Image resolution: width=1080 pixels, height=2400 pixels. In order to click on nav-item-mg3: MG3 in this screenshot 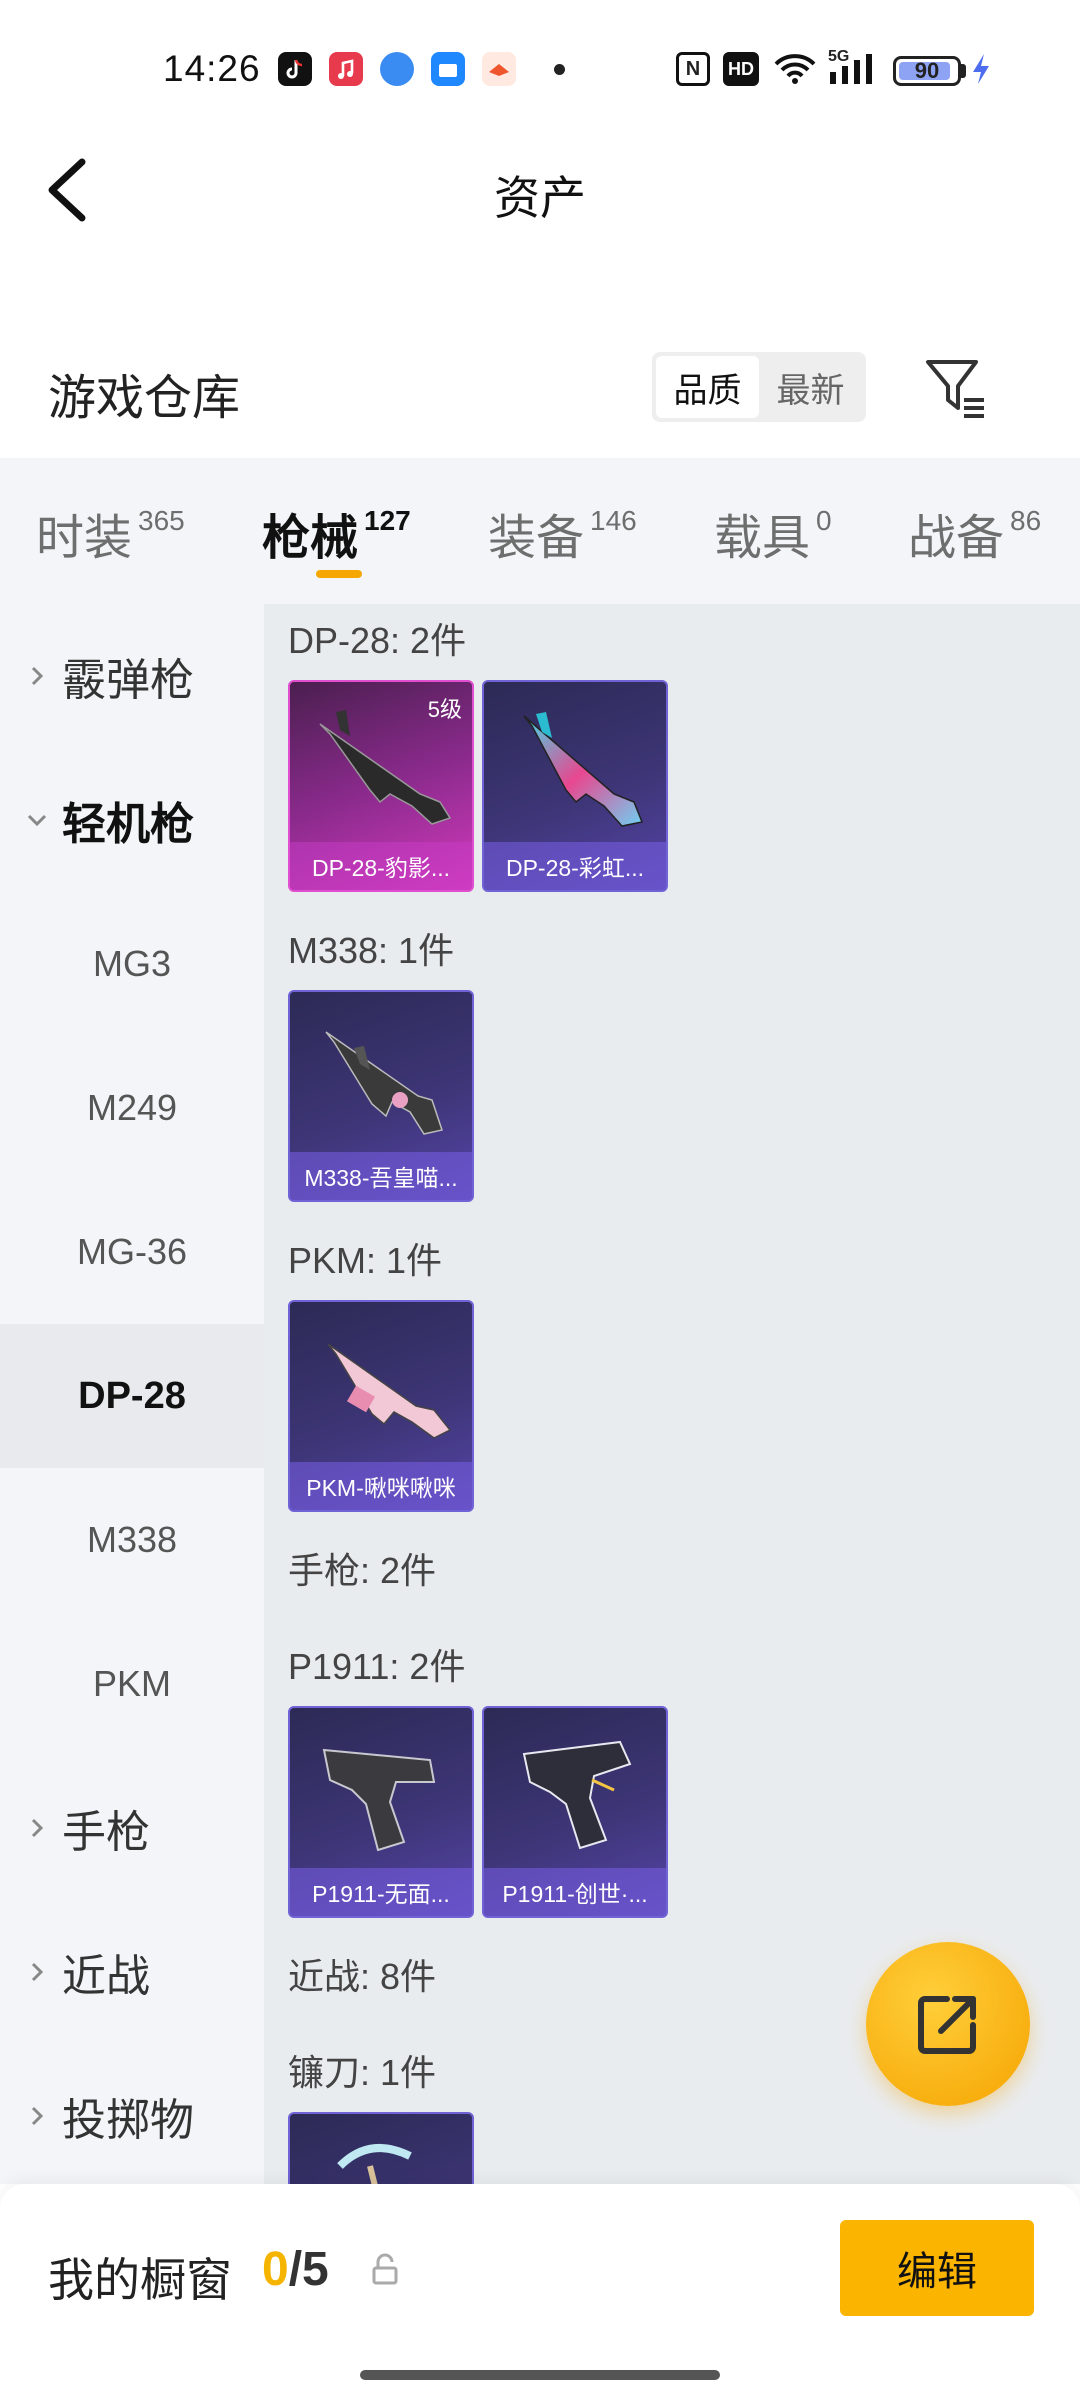, I will do `click(132, 964)`.